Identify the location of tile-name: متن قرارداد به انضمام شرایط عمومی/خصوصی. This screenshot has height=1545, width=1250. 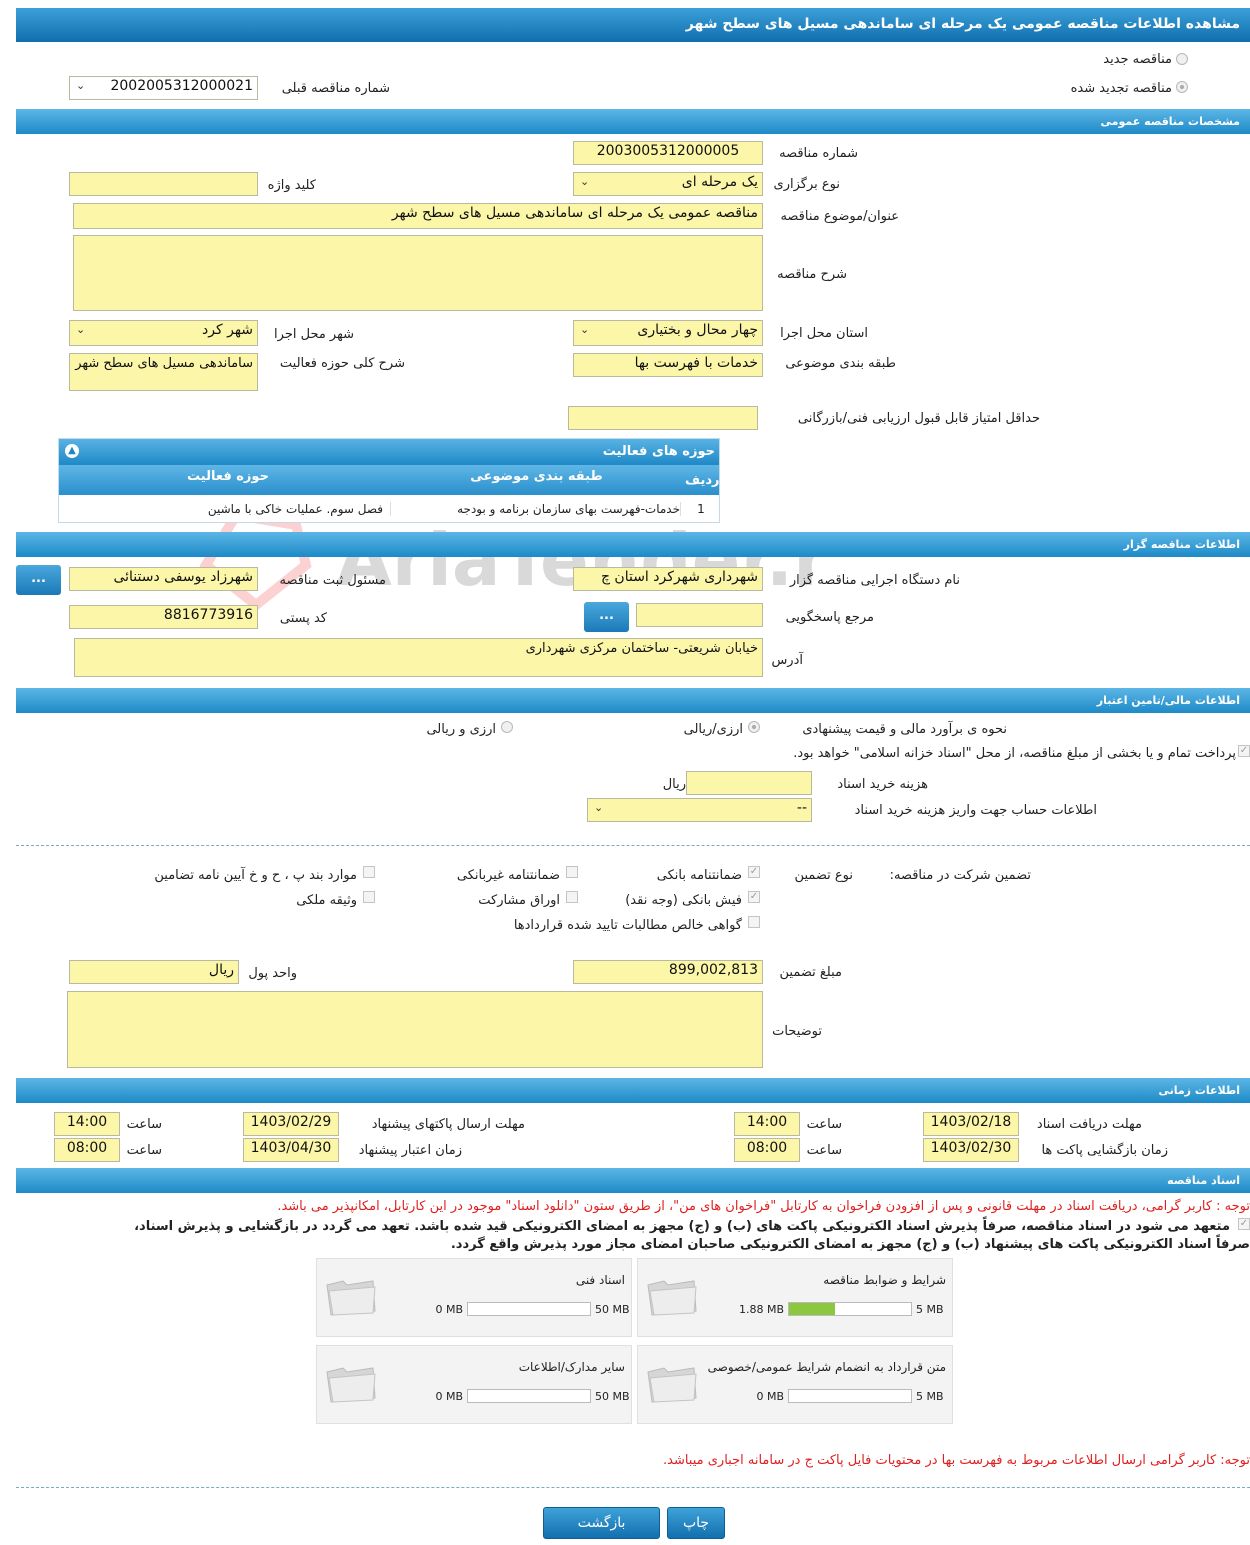
(826, 1367).